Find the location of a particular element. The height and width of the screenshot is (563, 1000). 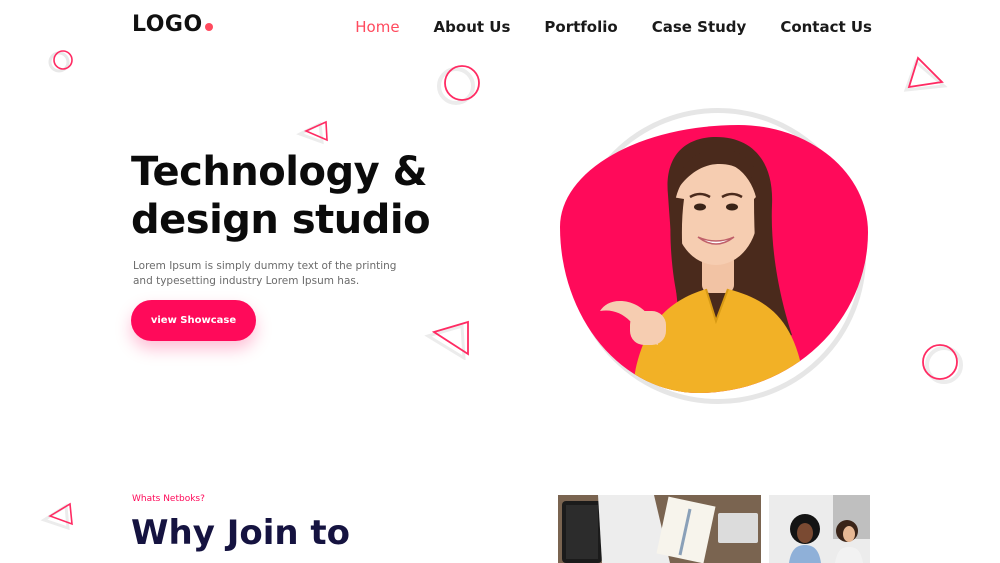

view-showcase-button: view Showcase is located at coordinates (193, 320).